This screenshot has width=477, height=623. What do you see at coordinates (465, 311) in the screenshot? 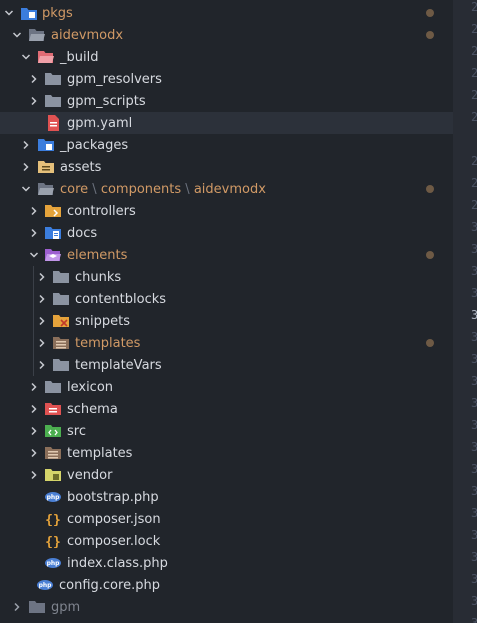
I see `editor-line-gutter: 2 2 2 2 2 2 2 2 2 3 3 3 3 3 3 3 3 3 3 3 3 3 3 3 3 3 3 3` at bounding box center [465, 311].